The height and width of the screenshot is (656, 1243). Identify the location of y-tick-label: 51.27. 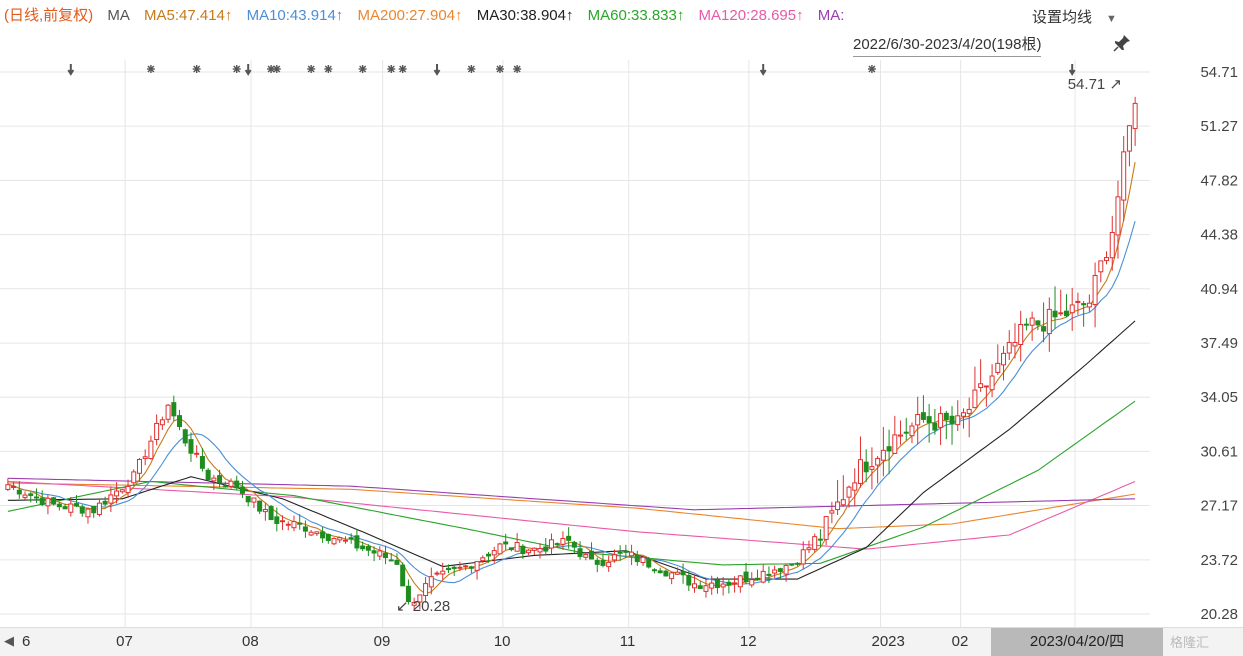
(1219, 126).